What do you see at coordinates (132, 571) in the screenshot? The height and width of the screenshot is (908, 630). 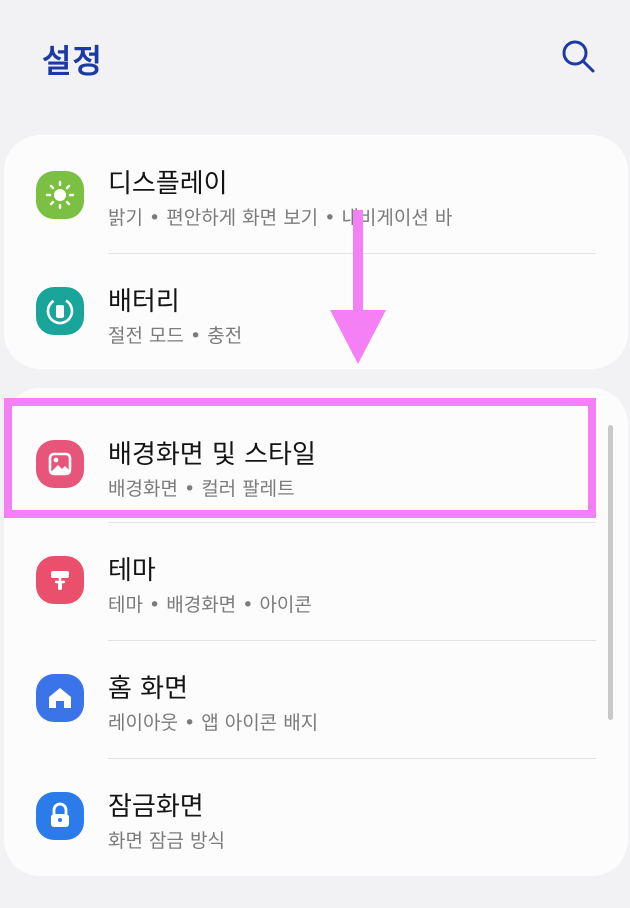 I see `setting-title: 테마` at bounding box center [132, 571].